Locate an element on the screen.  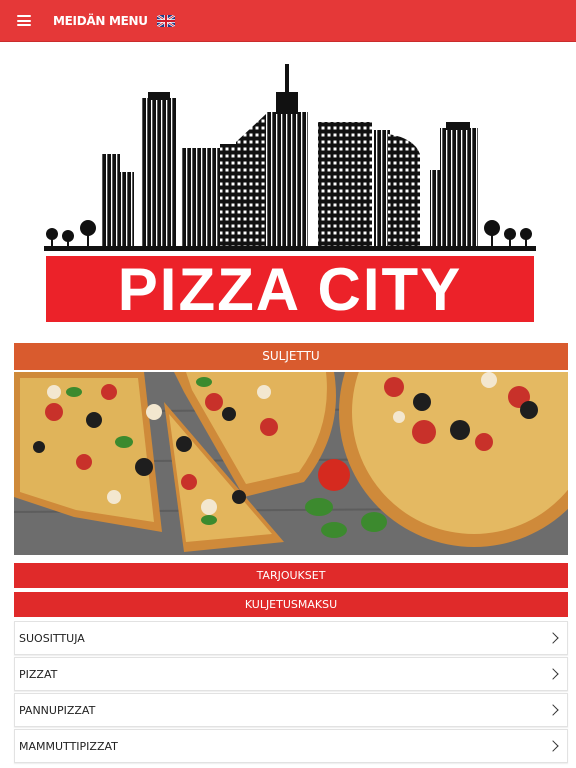
logo-text: PIZZA CITY is located at coordinates (290, 289).